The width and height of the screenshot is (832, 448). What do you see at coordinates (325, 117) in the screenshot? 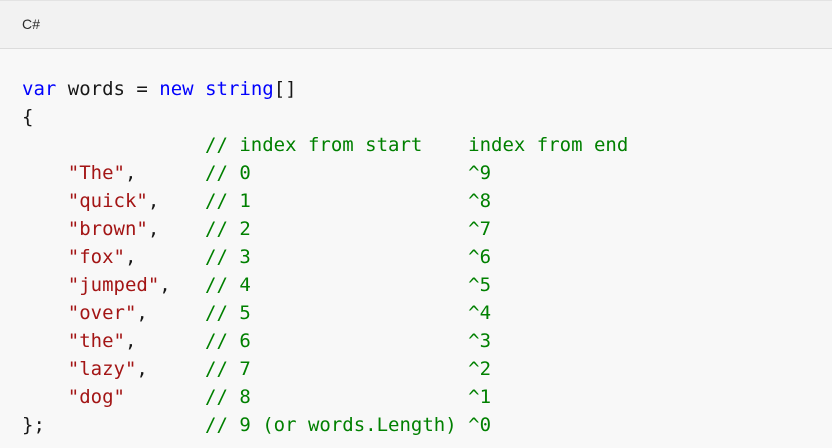
I see `code-line: {` at bounding box center [325, 117].